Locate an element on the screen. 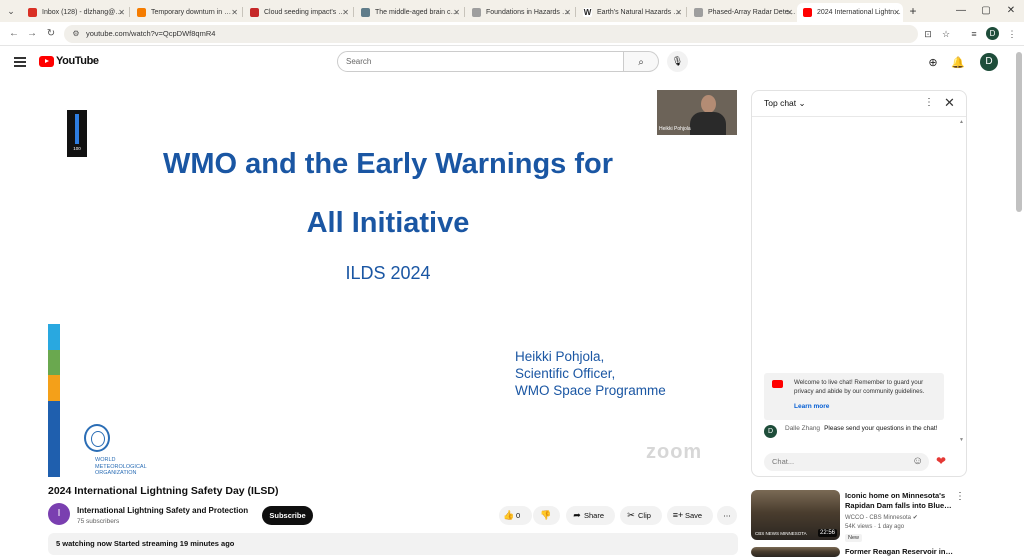 The width and height of the screenshot is (1024, 557). recommendation-thumbnail: CBS NEWS MINNESOTA 22:56 is located at coordinates (795, 515).